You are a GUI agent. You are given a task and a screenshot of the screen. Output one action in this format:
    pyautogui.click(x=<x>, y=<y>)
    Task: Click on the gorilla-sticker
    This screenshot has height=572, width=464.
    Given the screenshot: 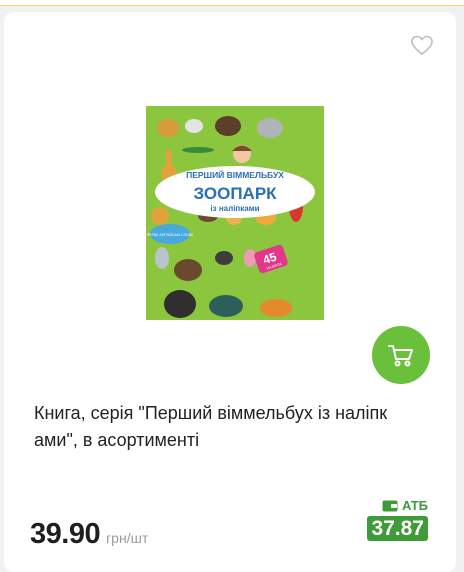 What is the action you would take?
    pyautogui.click(x=180, y=304)
    